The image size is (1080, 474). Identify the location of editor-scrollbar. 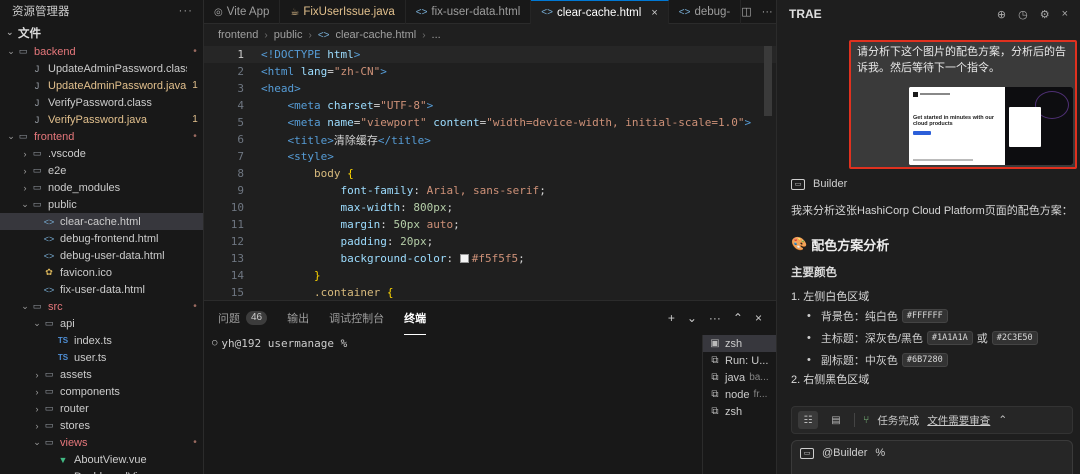
(768, 81).